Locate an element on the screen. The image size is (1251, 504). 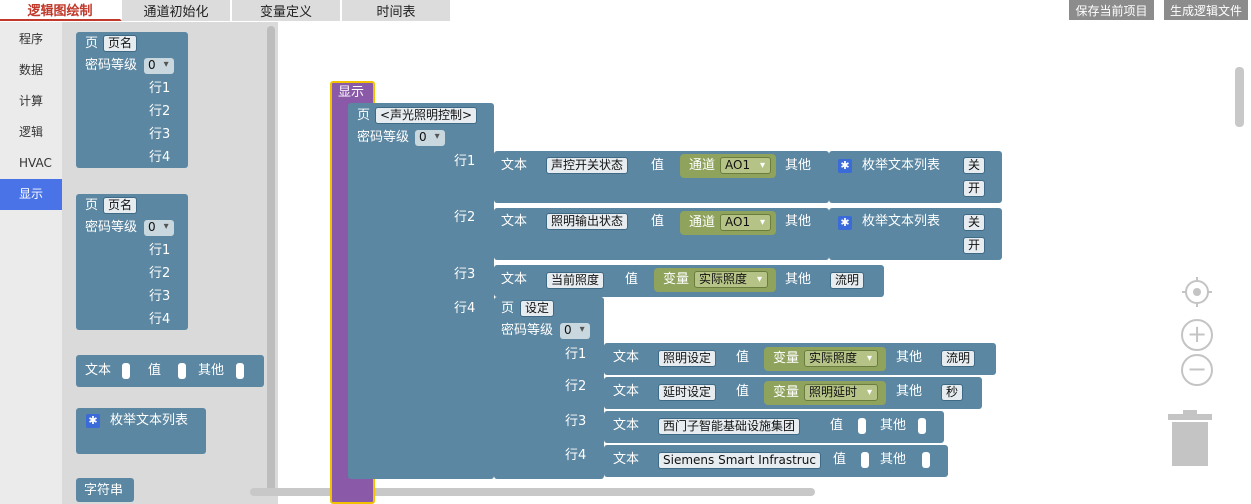
generate-logic-file-button: 生成逻辑文件 is located at coordinates (1206, 10).